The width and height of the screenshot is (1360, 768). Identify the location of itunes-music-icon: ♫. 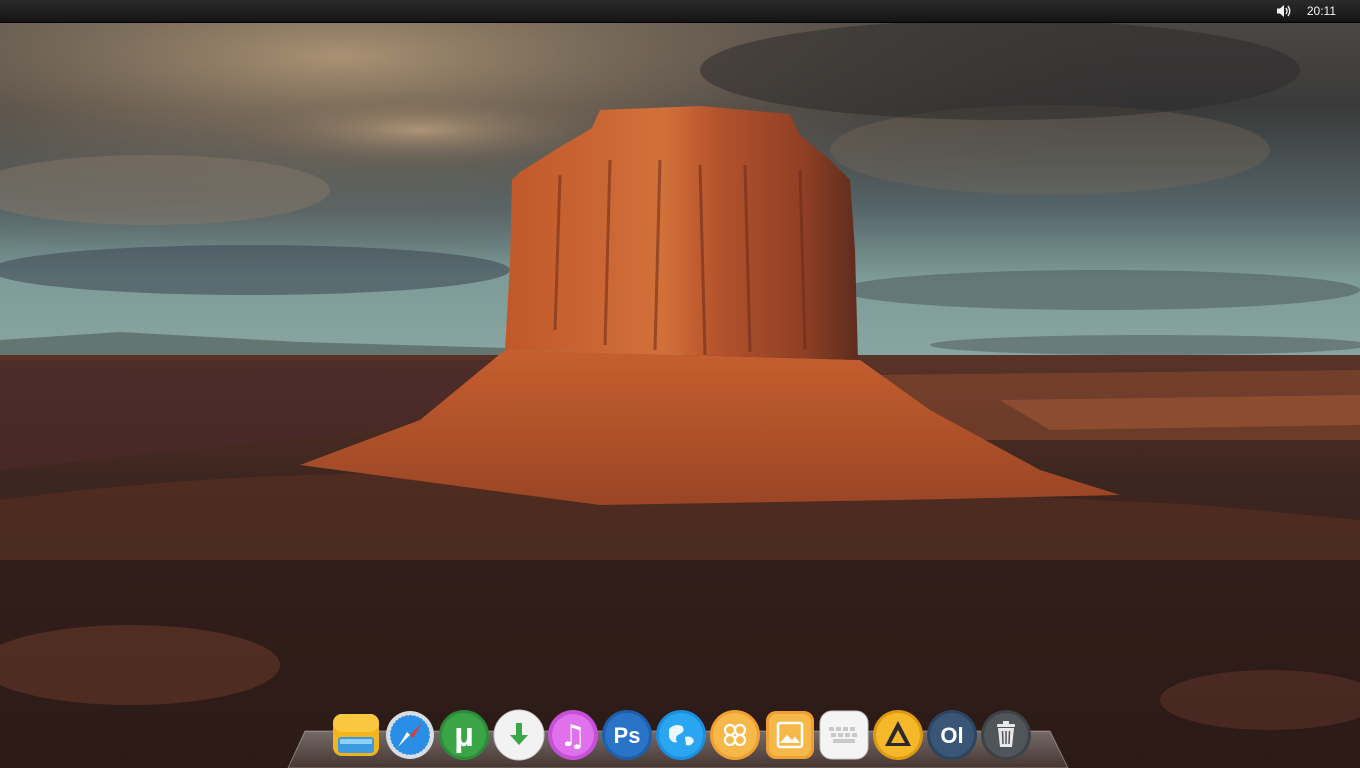
(573, 735).